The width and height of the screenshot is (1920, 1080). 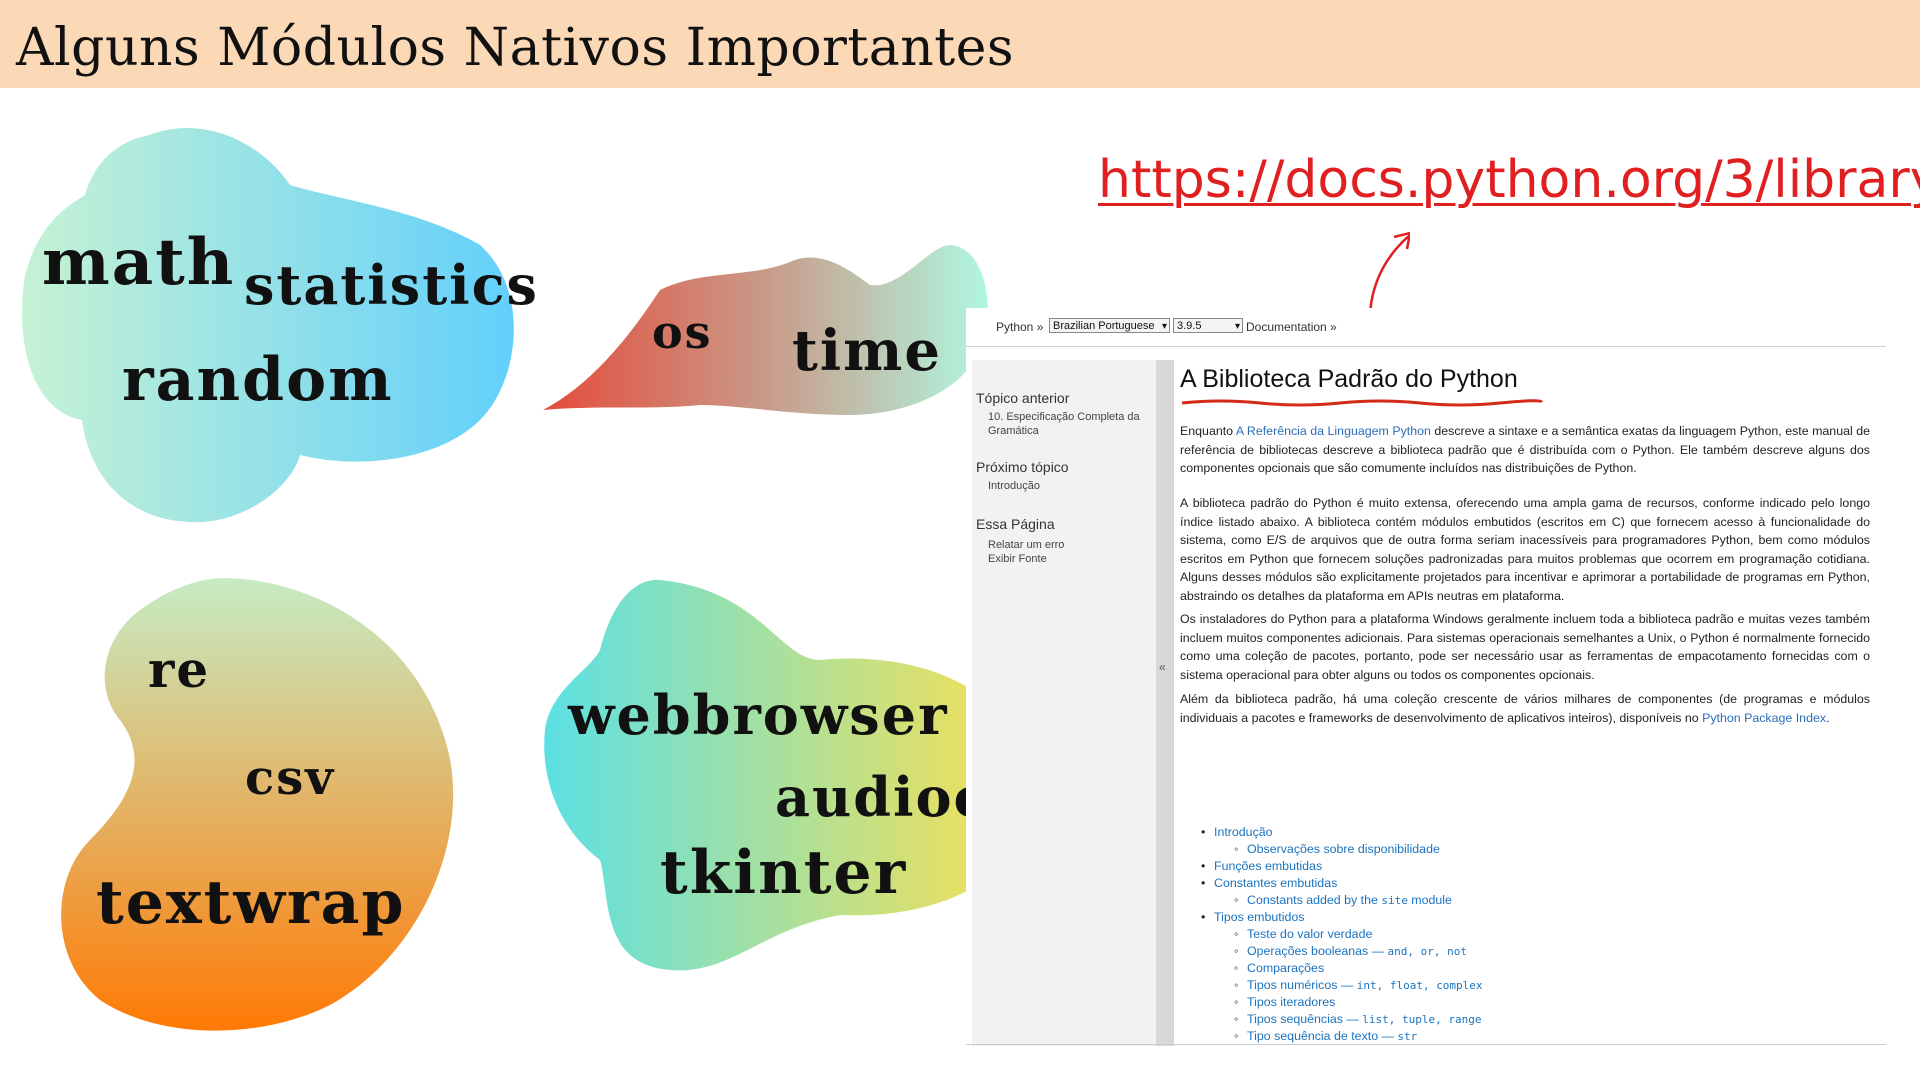 I want to click on toc-text: Tipos numéricos —, so click(x=1302, y=985).